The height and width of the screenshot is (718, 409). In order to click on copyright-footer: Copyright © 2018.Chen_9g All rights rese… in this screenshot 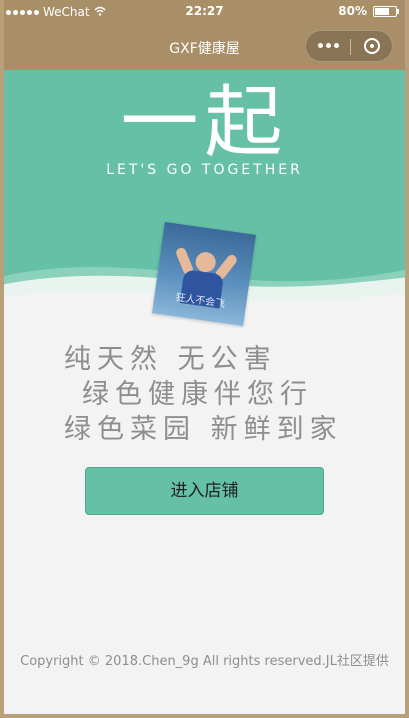, I will do `click(204, 661)`.